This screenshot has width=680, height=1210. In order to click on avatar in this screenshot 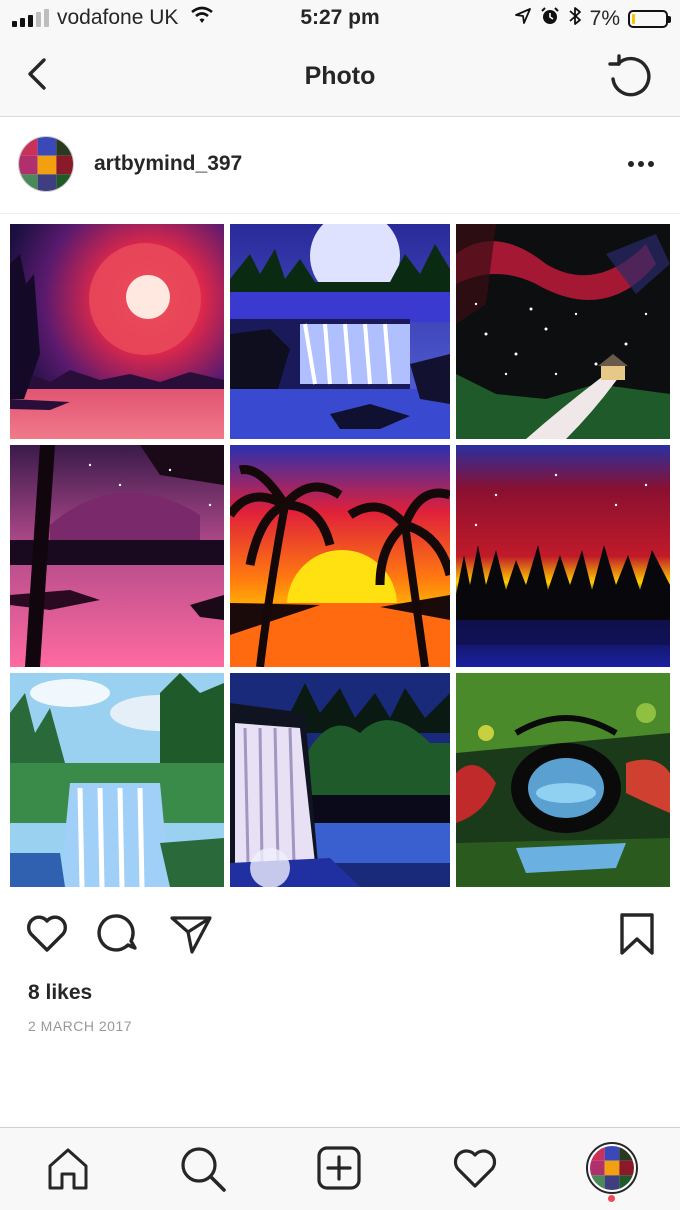, I will do `click(46, 164)`.